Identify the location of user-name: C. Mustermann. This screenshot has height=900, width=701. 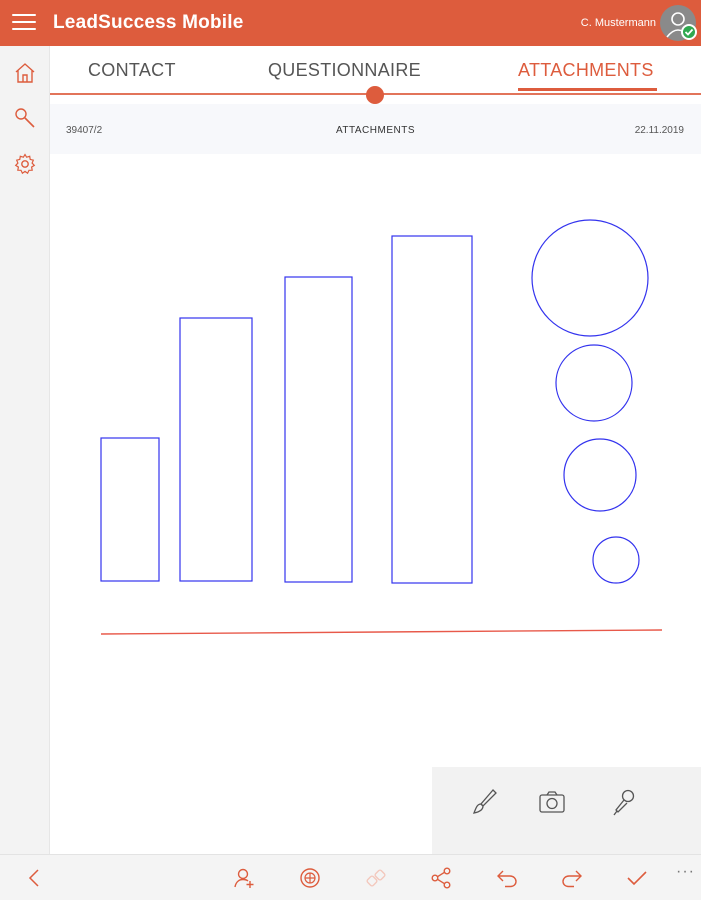
(618, 23).